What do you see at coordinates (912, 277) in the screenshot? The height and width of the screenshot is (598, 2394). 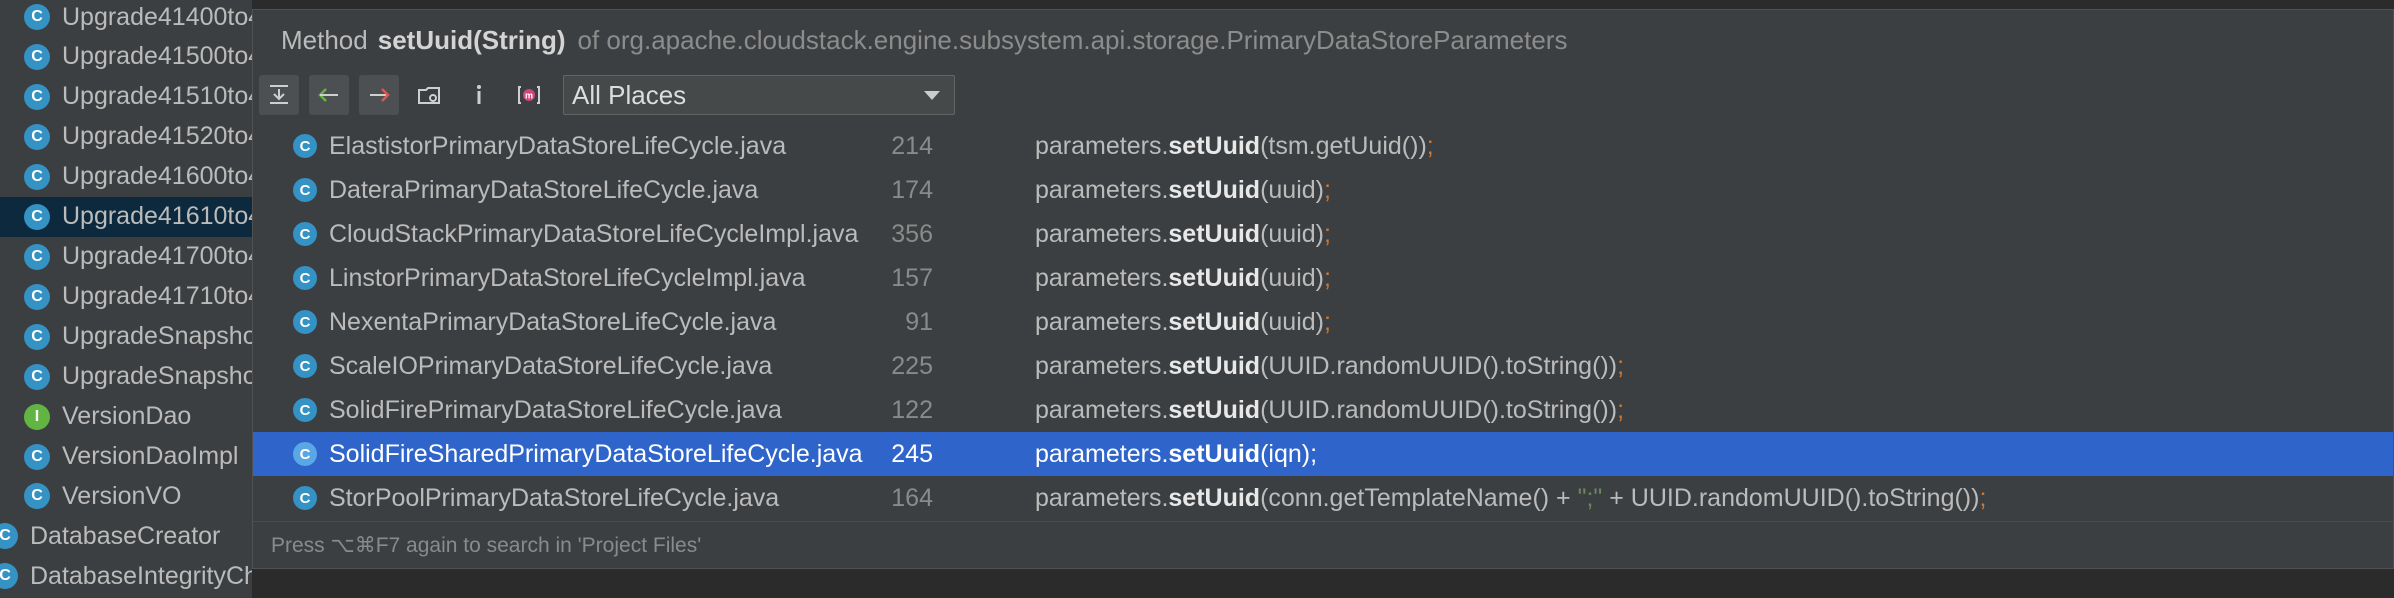 I see `result-line-number: 157` at bounding box center [912, 277].